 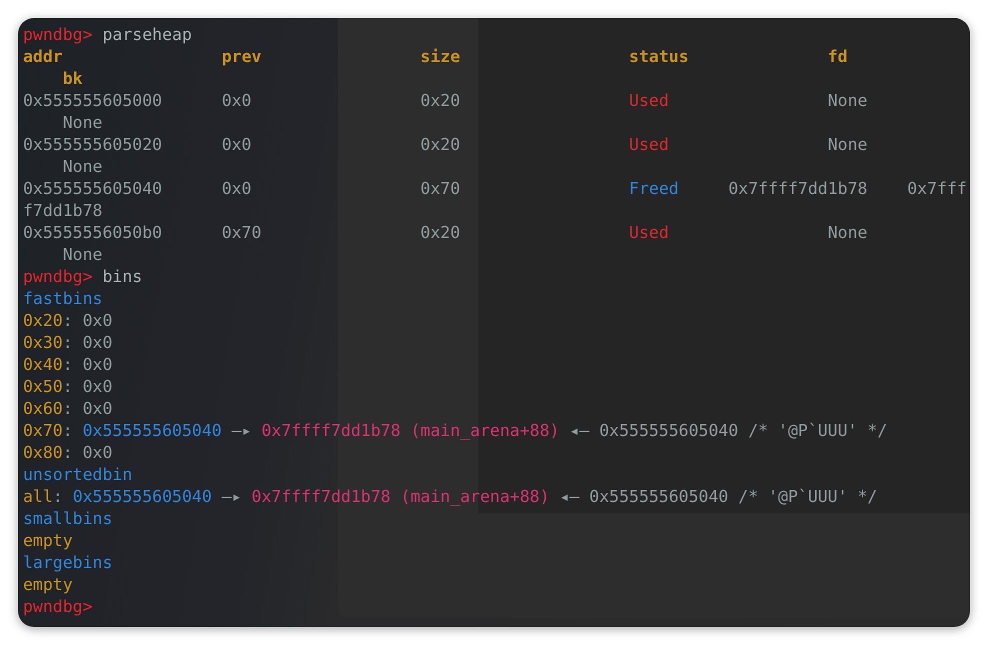 What do you see at coordinates (659, 56) in the screenshot?
I see `column-header: status` at bounding box center [659, 56].